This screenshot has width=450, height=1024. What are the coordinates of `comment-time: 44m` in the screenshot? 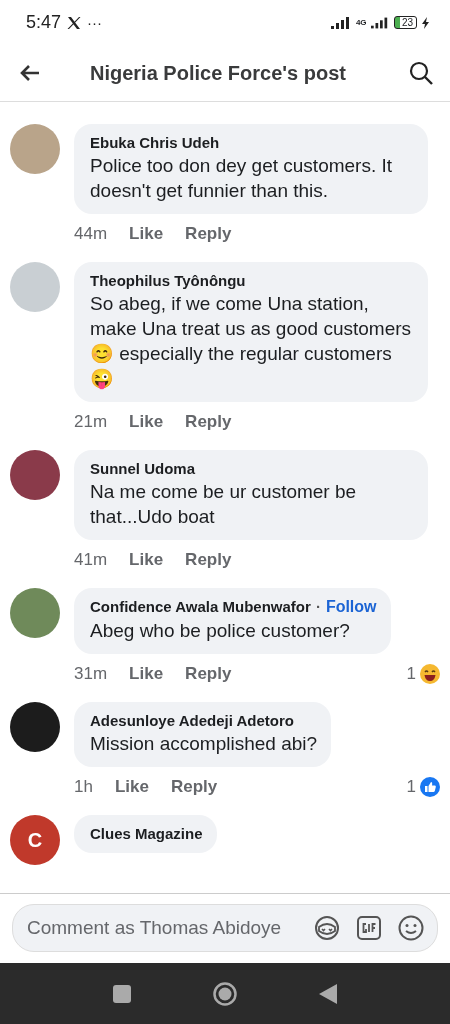 It's located at (91, 234).